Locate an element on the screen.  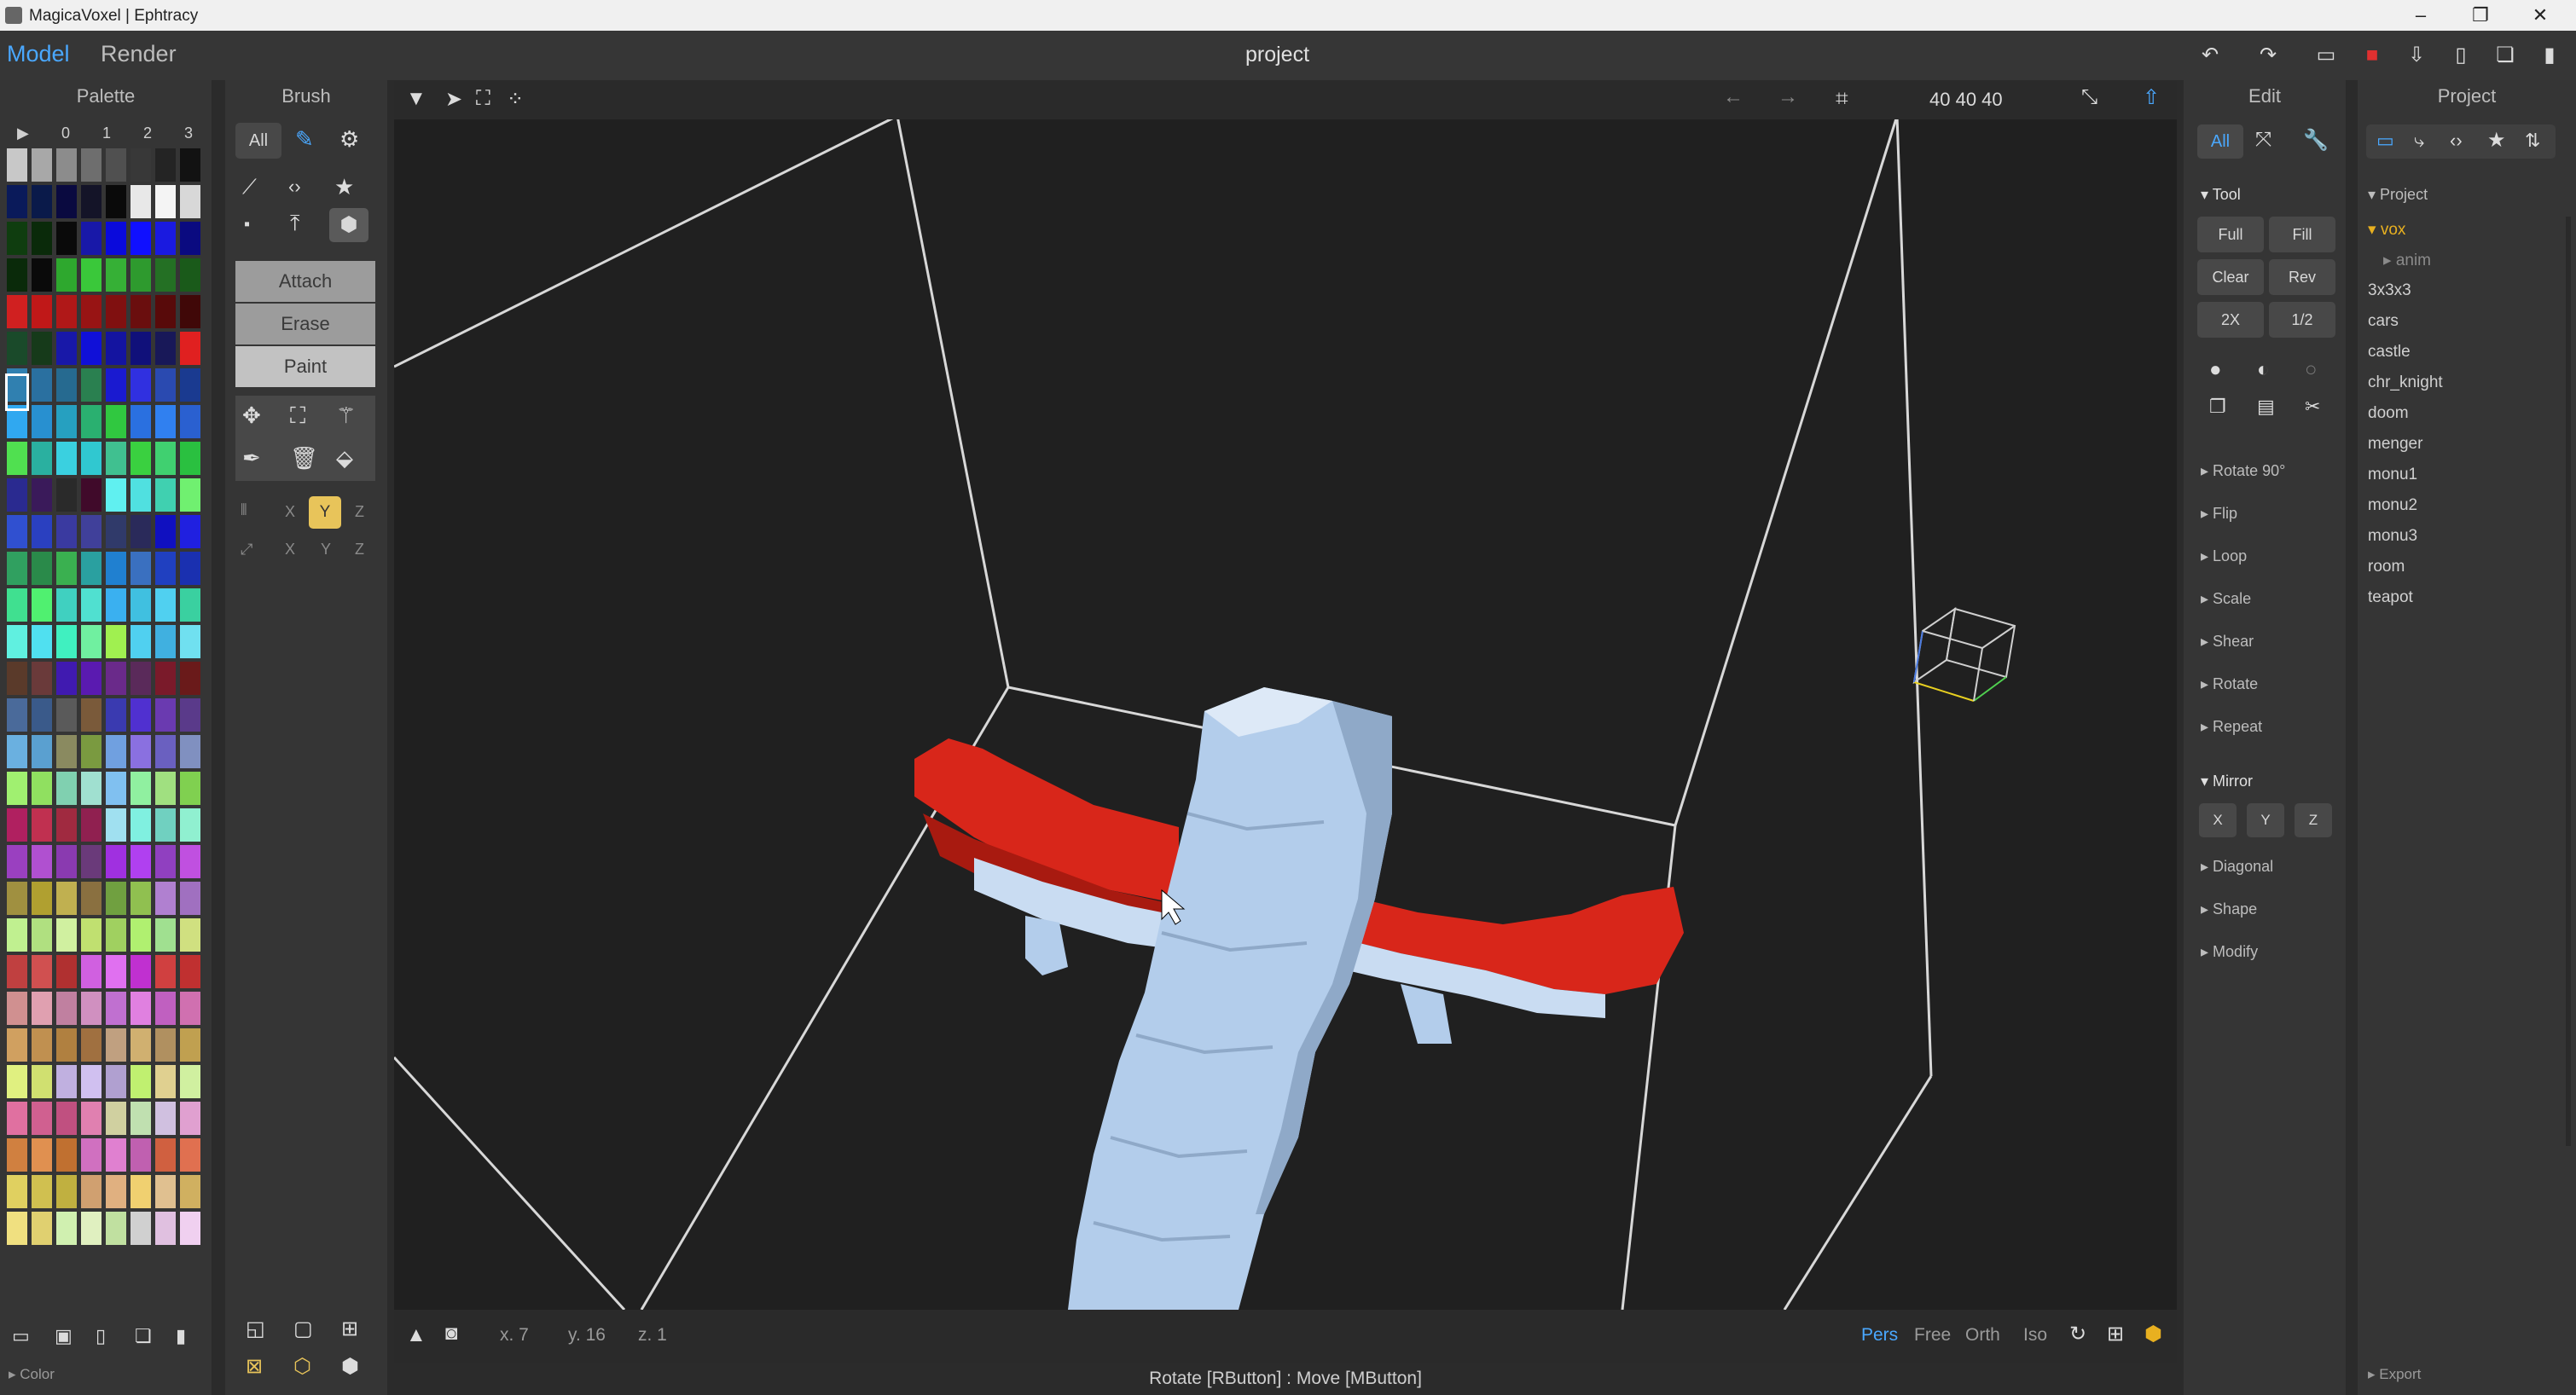
double-button: 2X is located at coordinates (2230, 320).